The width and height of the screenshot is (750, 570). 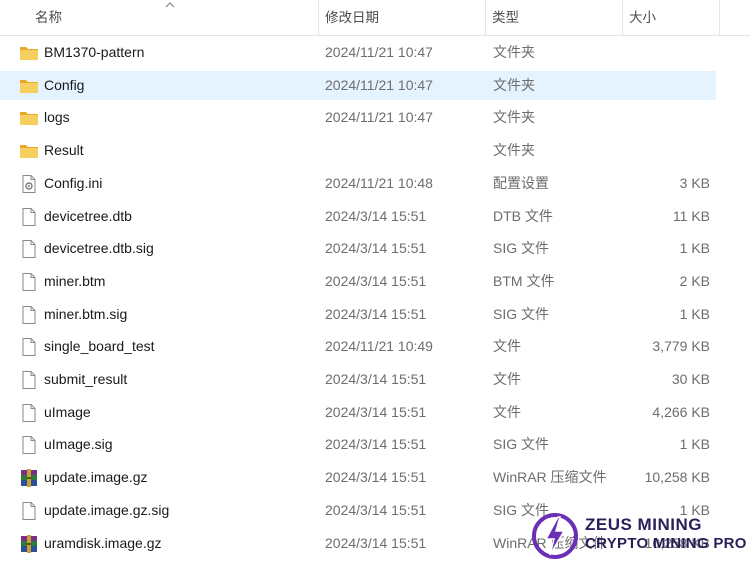 I want to click on column-header: 名称 修改日期 类型 大小, so click(x=375, y=18).